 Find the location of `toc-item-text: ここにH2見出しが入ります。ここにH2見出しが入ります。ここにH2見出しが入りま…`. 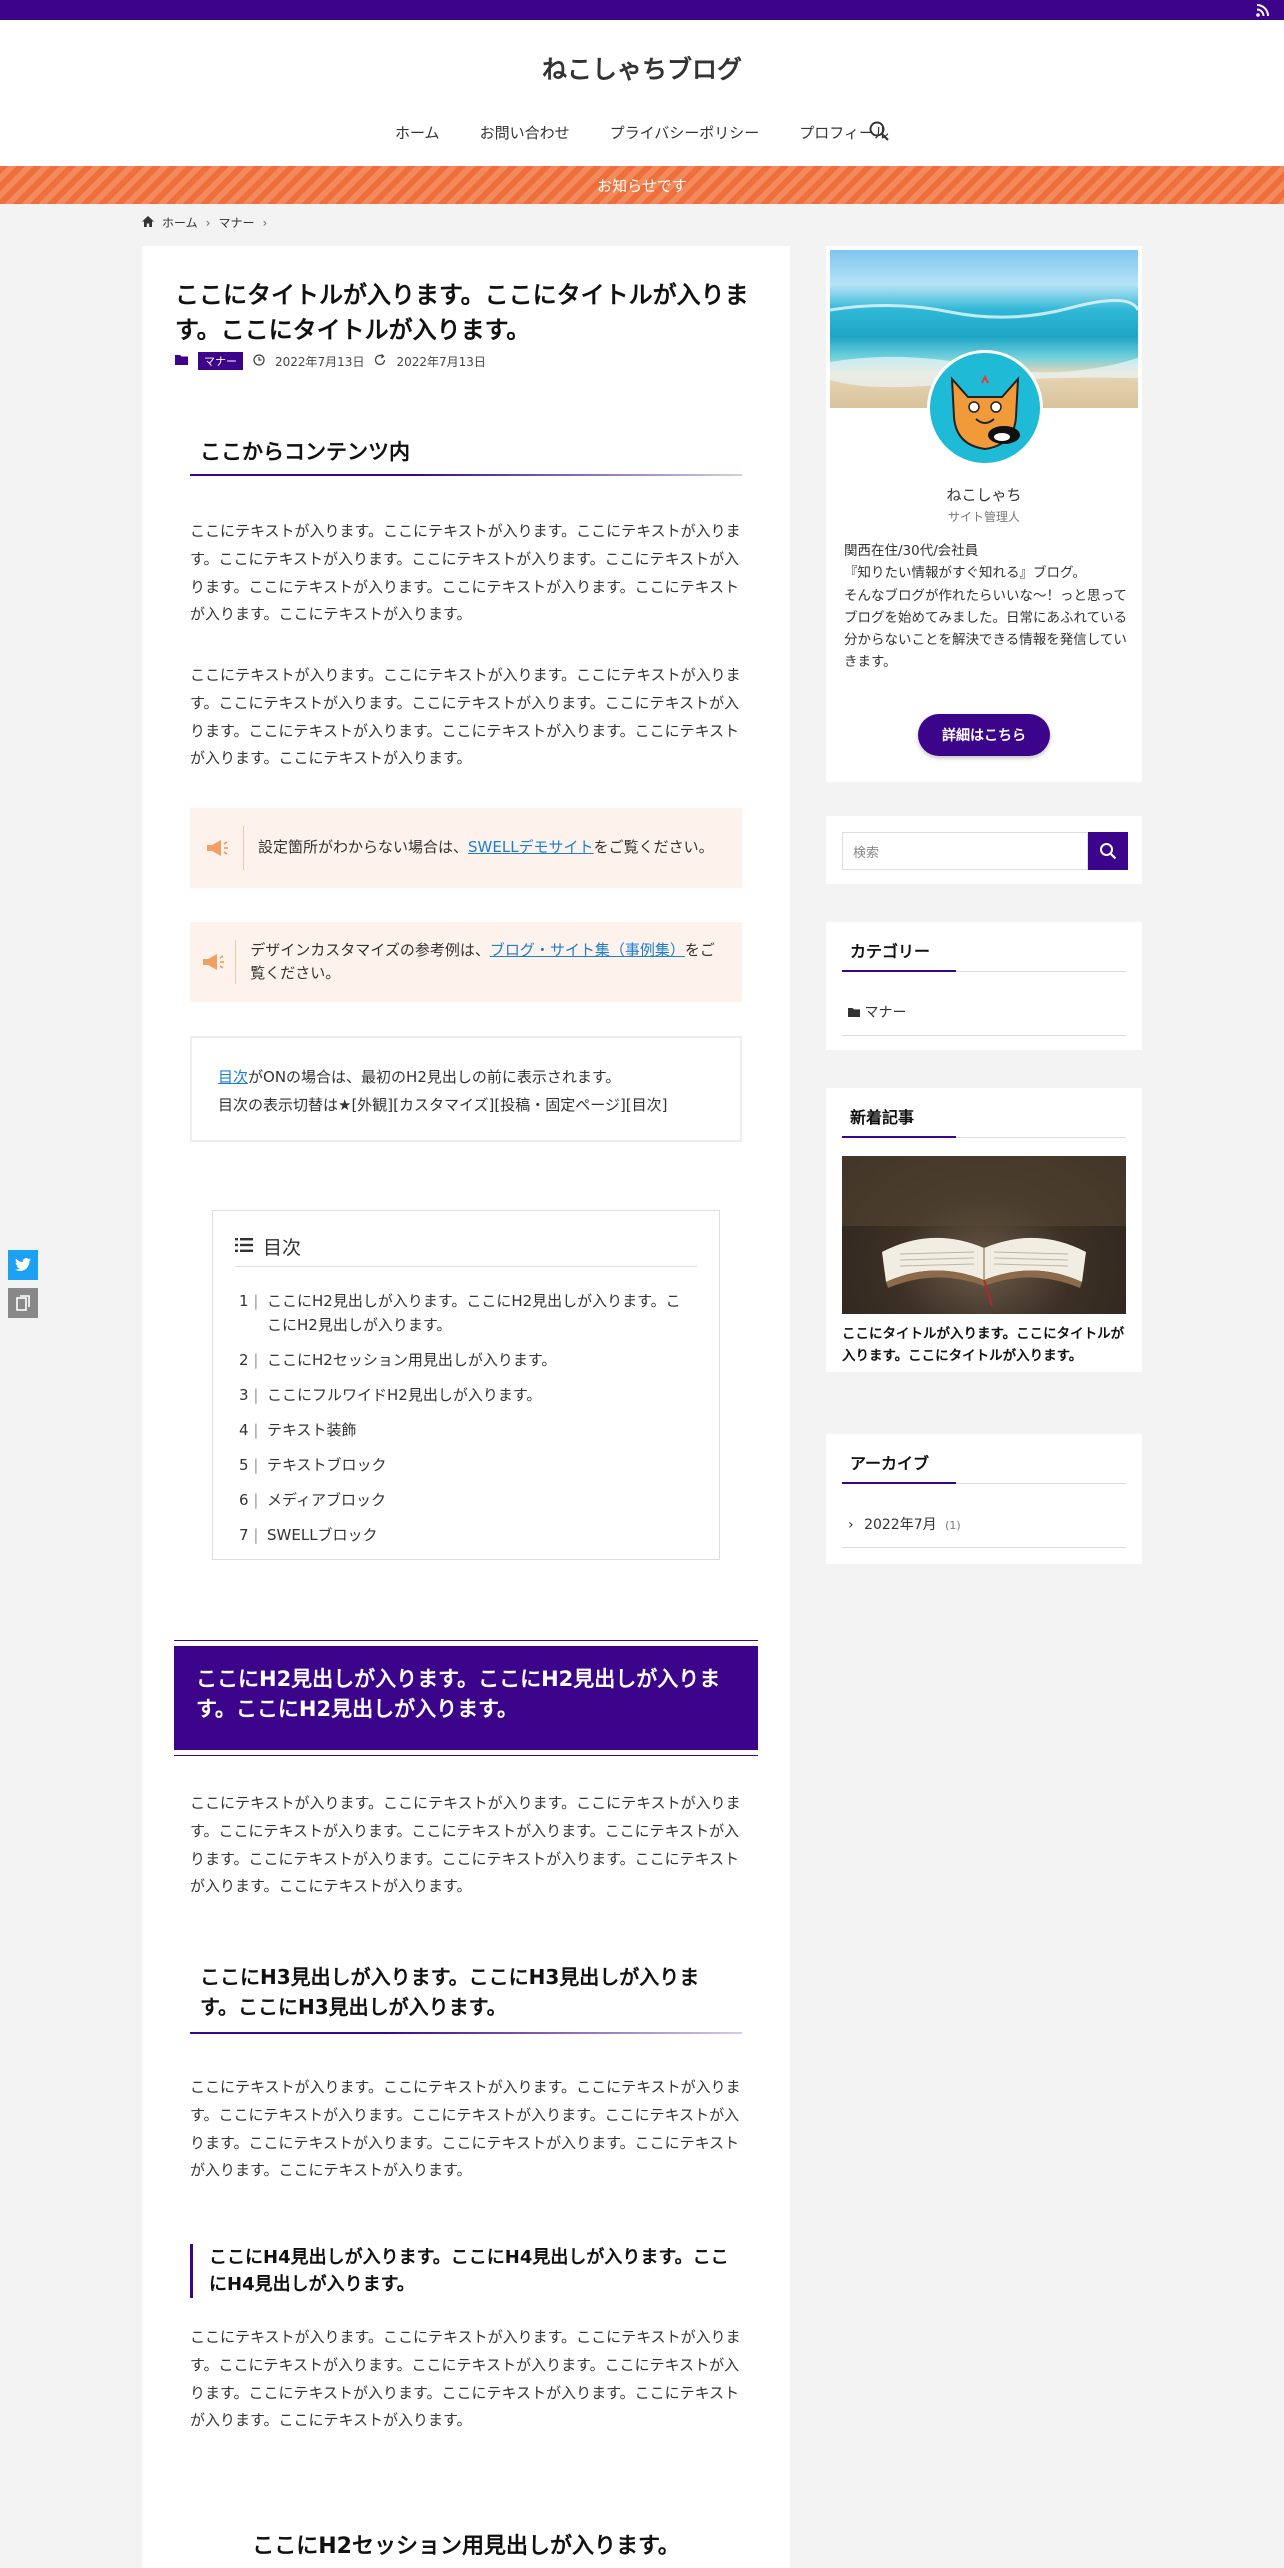

toc-item-text: ここにH2見出しが入ります。ここにH2見出しが入ります。ここにH2見出しが入りま… is located at coordinates (480, 1313).